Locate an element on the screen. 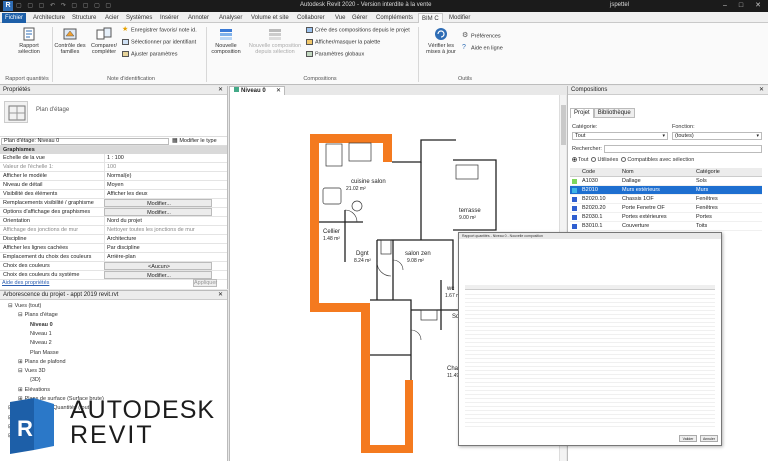 This screenshot has width=768, height=461. tab-volume-site: Volume et site is located at coordinates (270, 18).